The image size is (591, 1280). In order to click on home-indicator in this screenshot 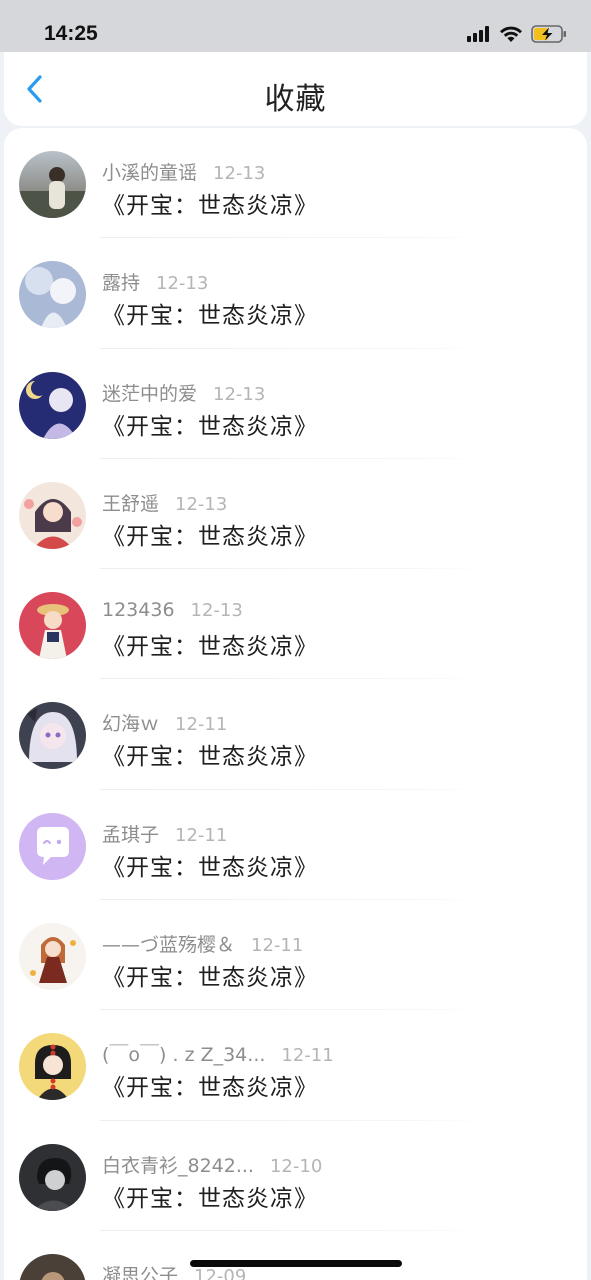, I will do `click(296, 1263)`.